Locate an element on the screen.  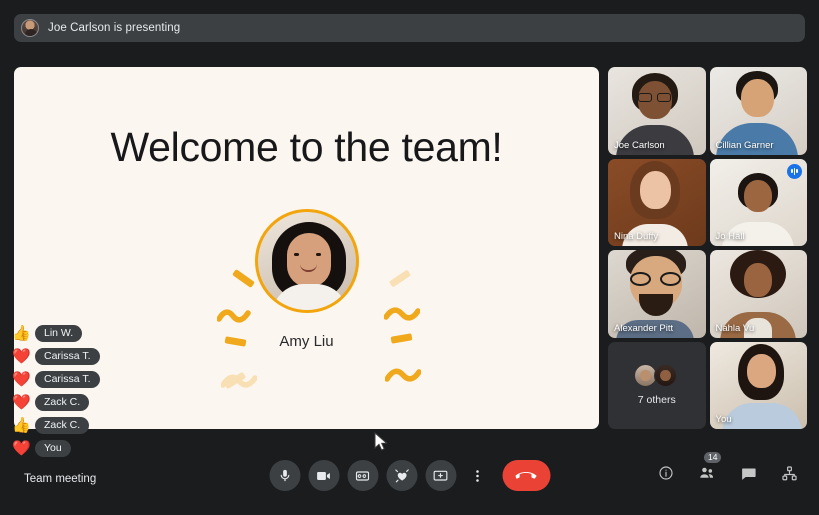
people-button: 14 is located at coordinates (709, 467).